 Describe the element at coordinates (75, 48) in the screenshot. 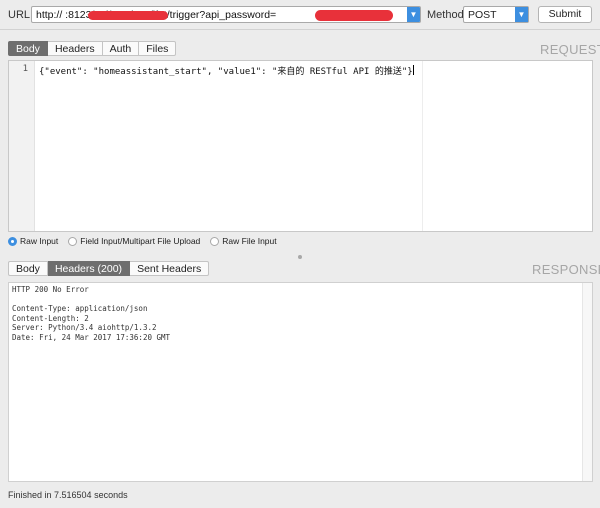

I see `request-tab-headers: Headers` at that location.